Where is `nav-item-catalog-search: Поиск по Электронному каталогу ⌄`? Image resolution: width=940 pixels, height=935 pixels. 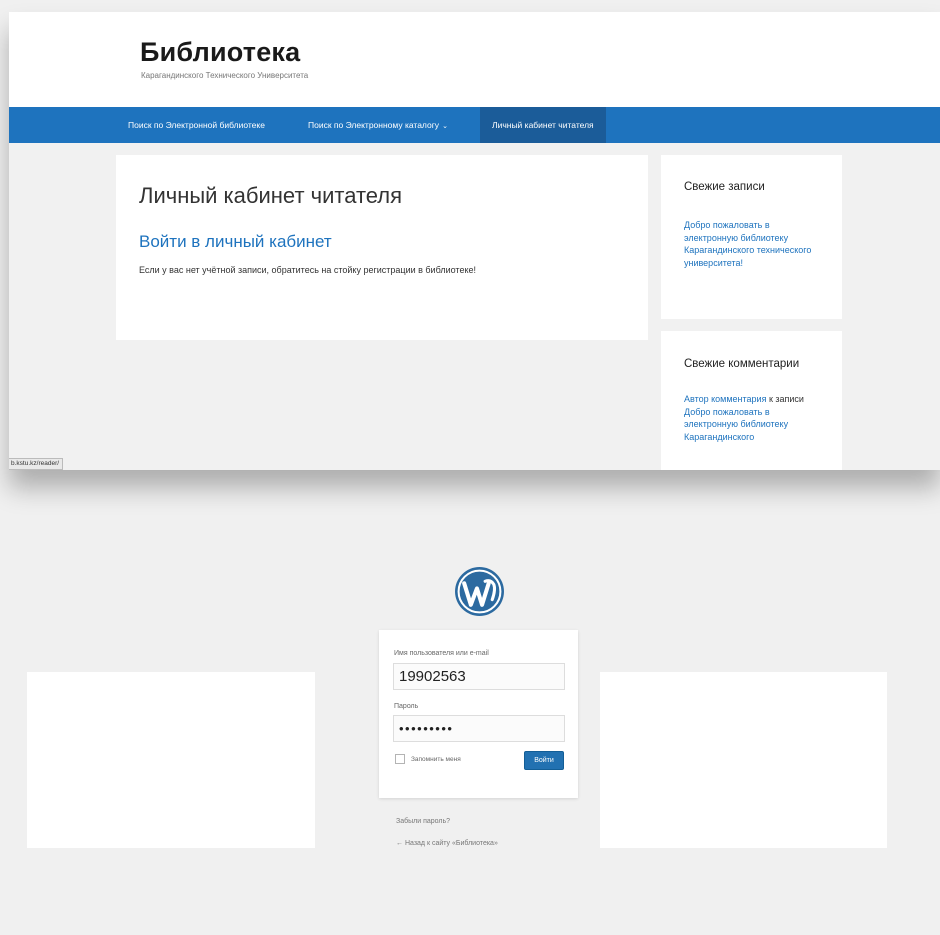
nav-item-catalog-search: Поиск по Электронному каталогу ⌄ is located at coordinates (378, 125).